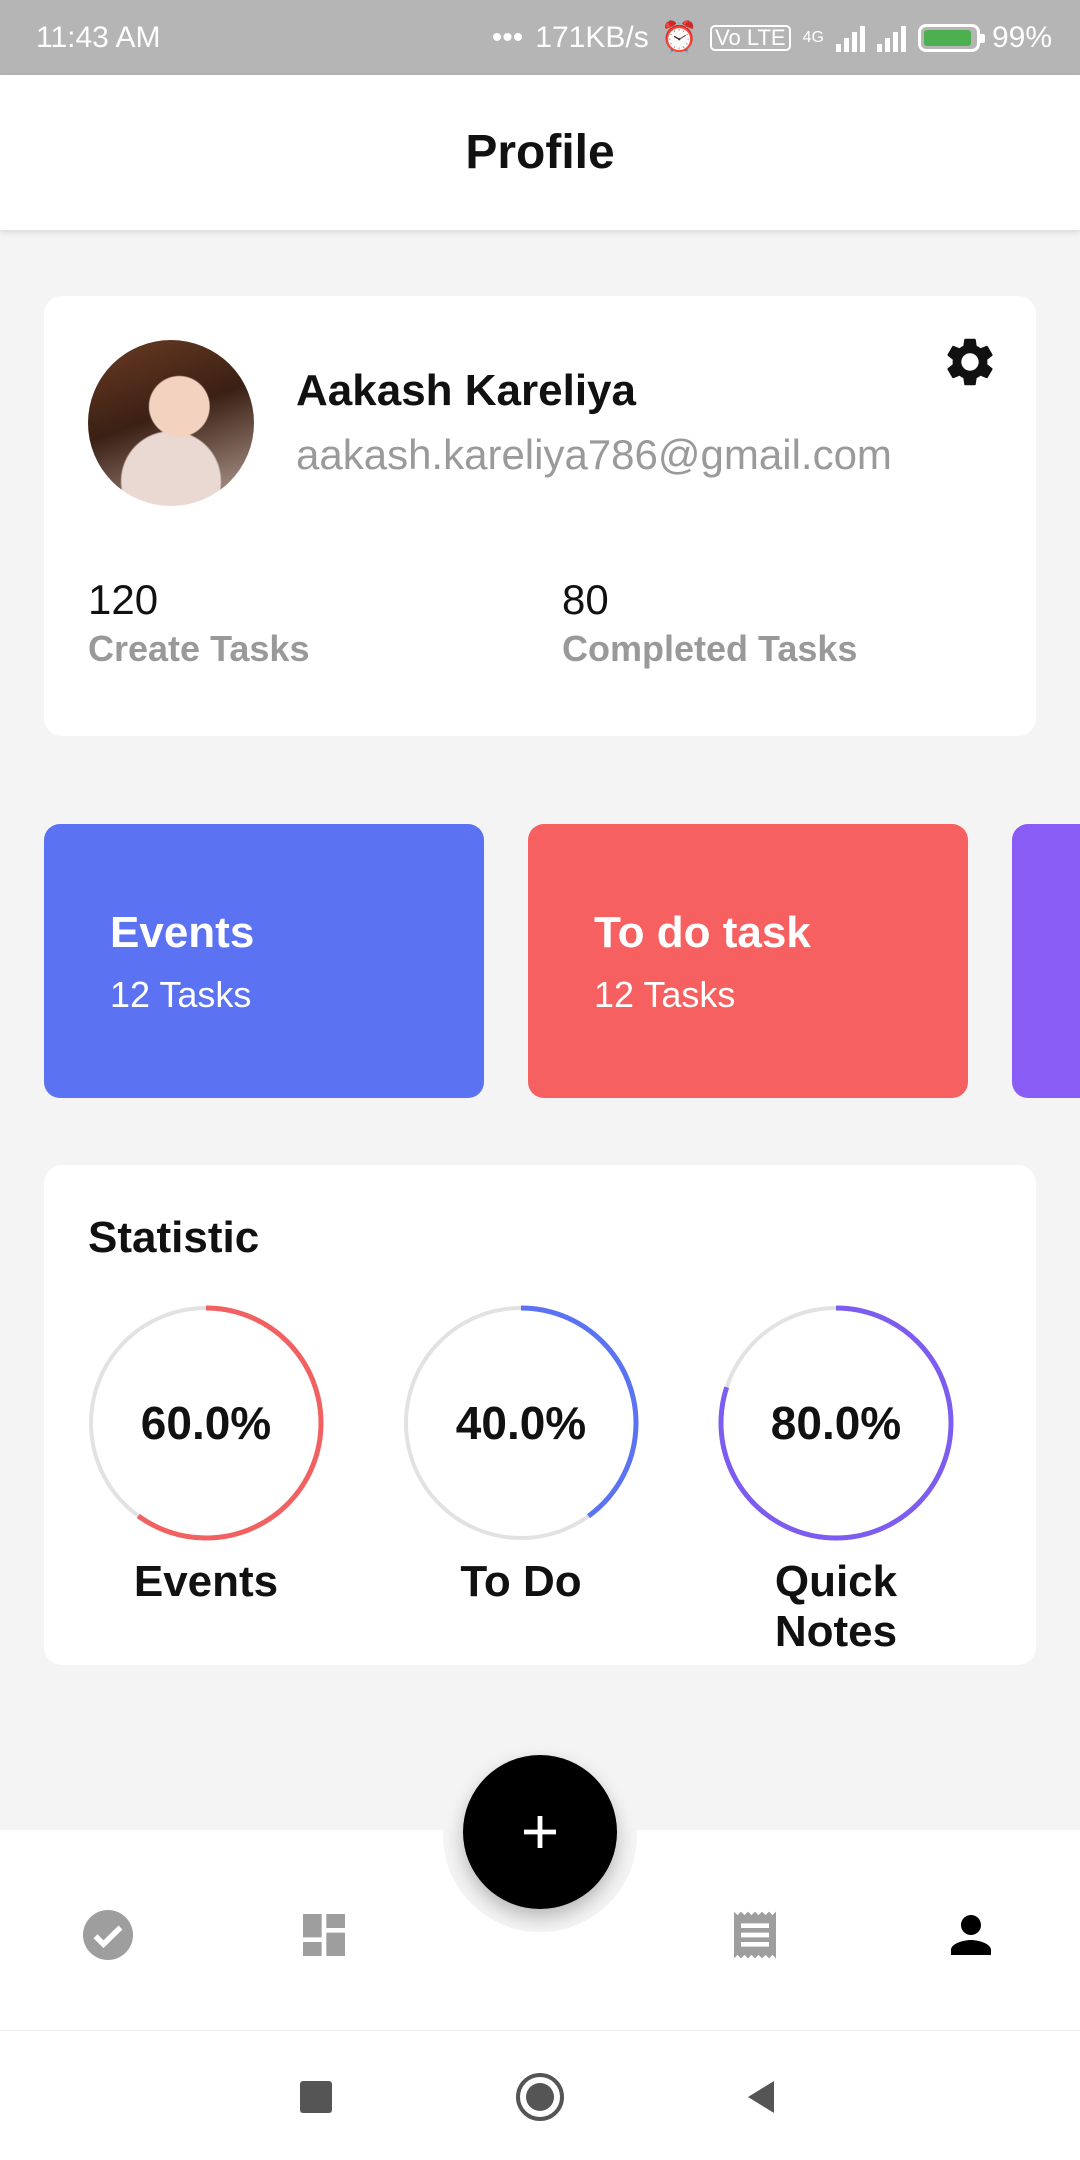 The height and width of the screenshot is (2160, 1080). What do you see at coordinates (171, 423) in the screenshot?
I see `avatar` at bounding box center [171, 423].